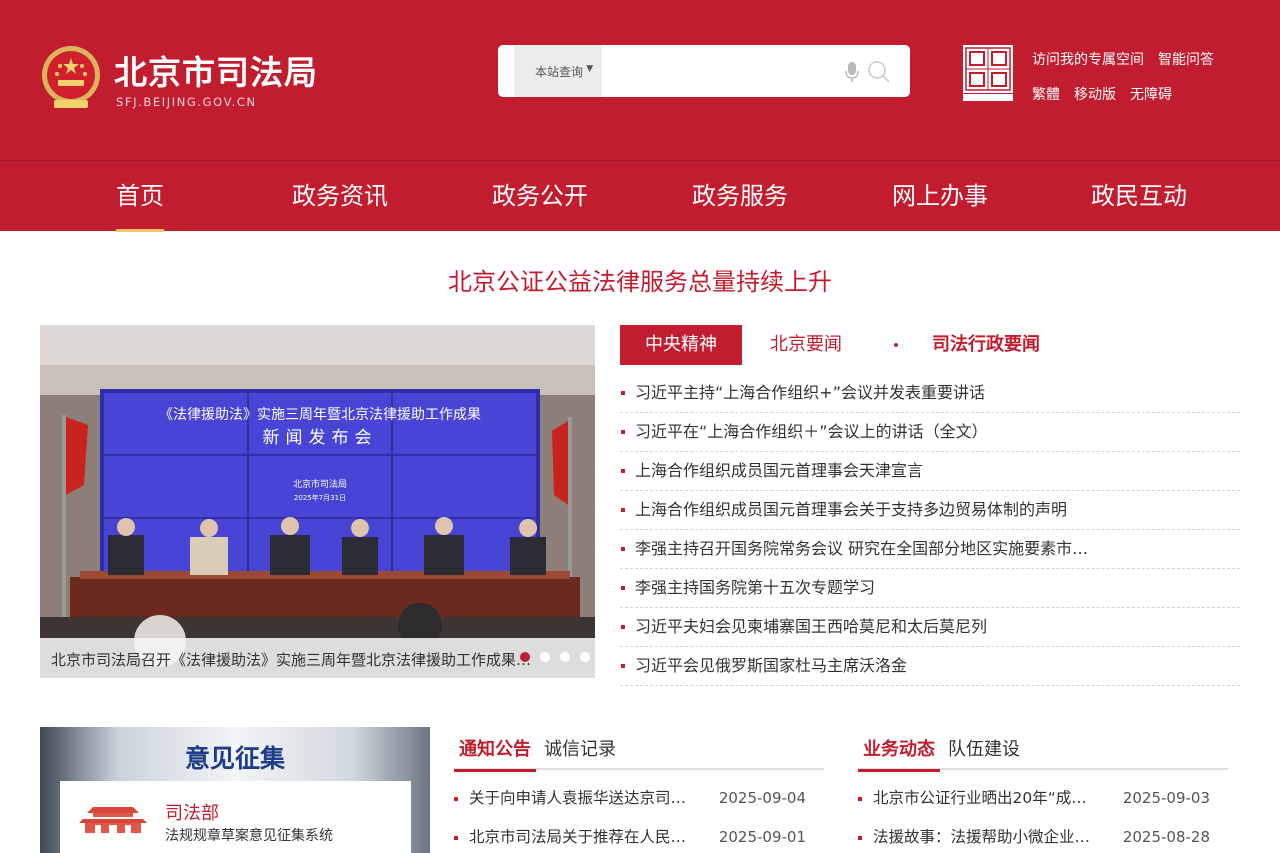  I want to click on top-links: 访问我的专属空间 智能问答 繁體 移动版 无障碍, so click(1123, 76).